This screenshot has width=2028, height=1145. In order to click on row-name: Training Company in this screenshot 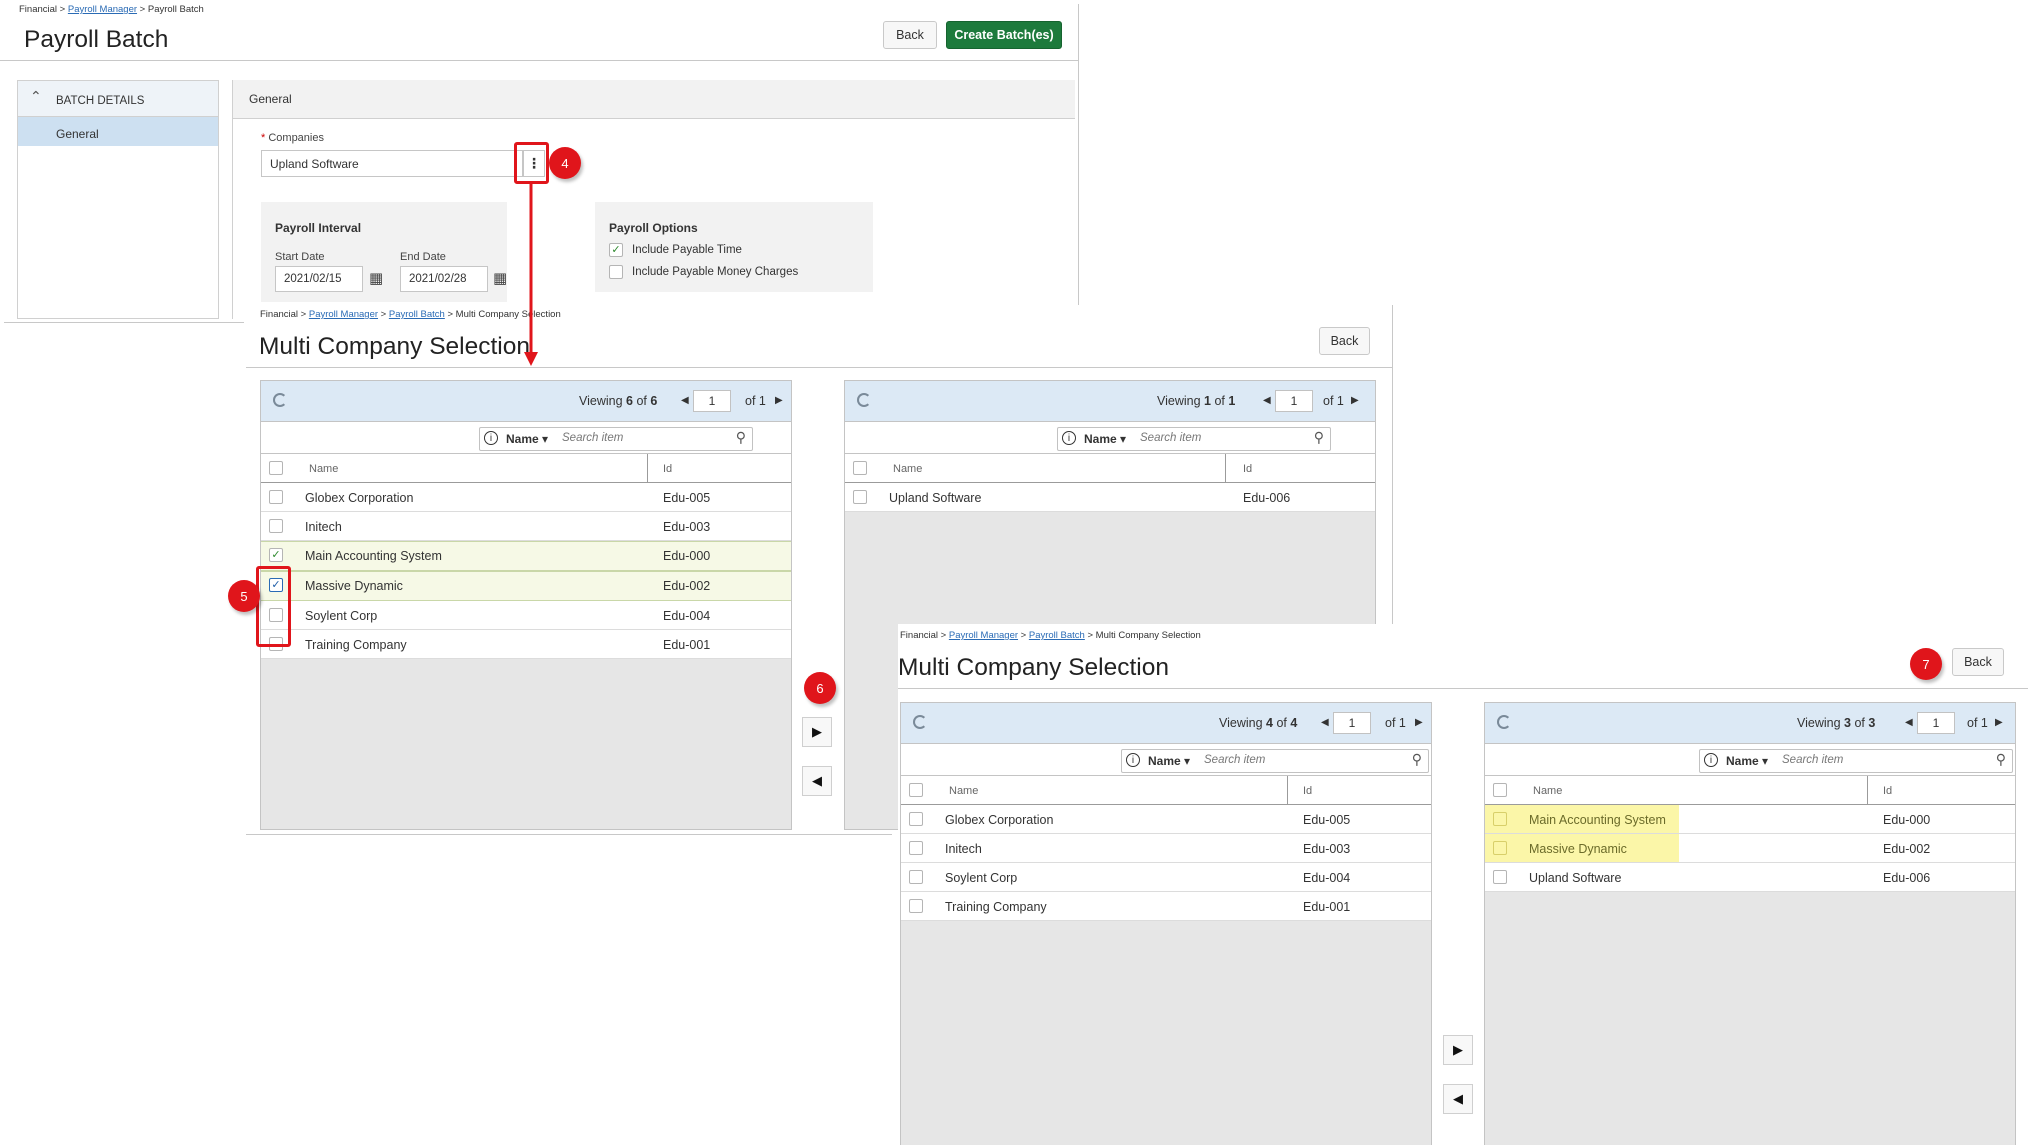, I will do `click(356, 645)`.